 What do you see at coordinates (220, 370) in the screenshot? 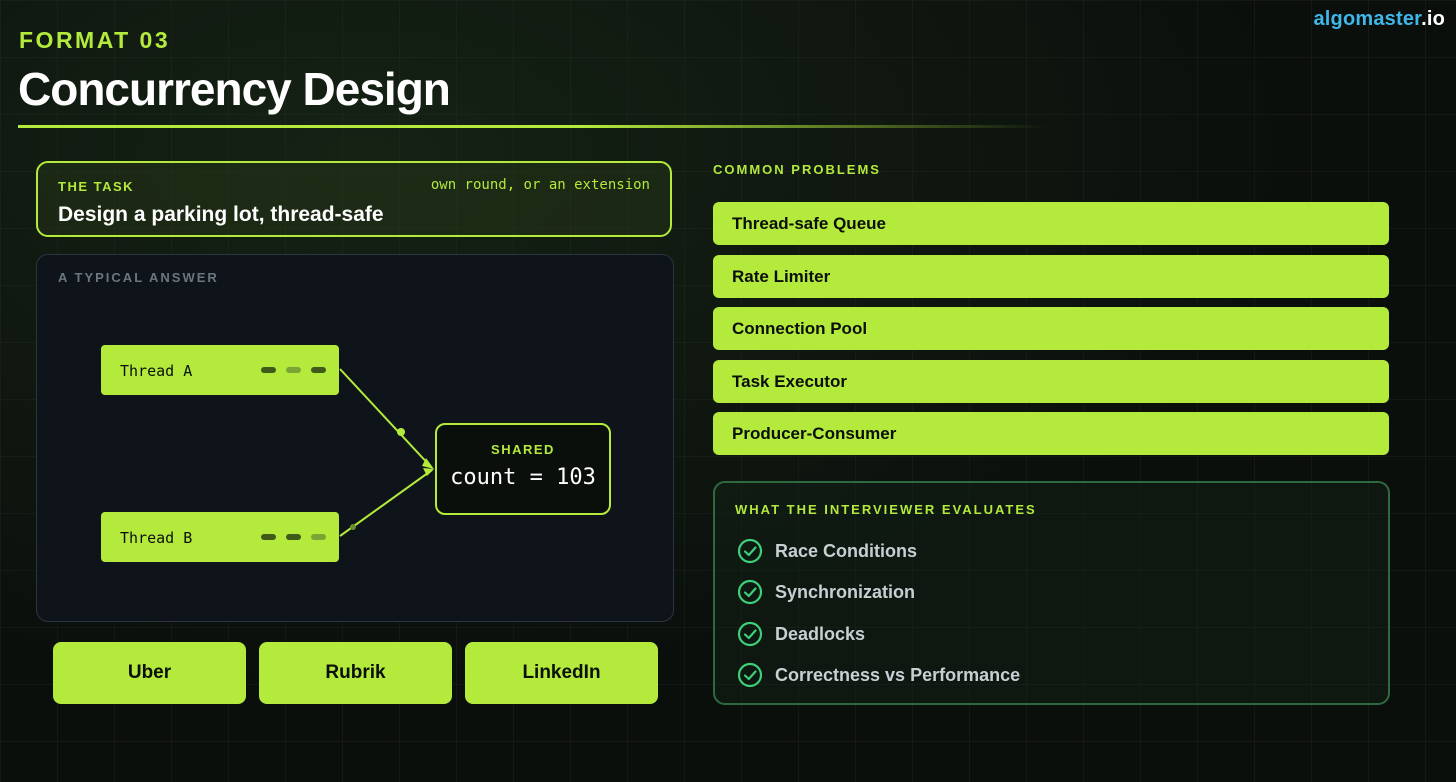
I see `thread-a-node: Thread A` at bounding box center [220, 370].